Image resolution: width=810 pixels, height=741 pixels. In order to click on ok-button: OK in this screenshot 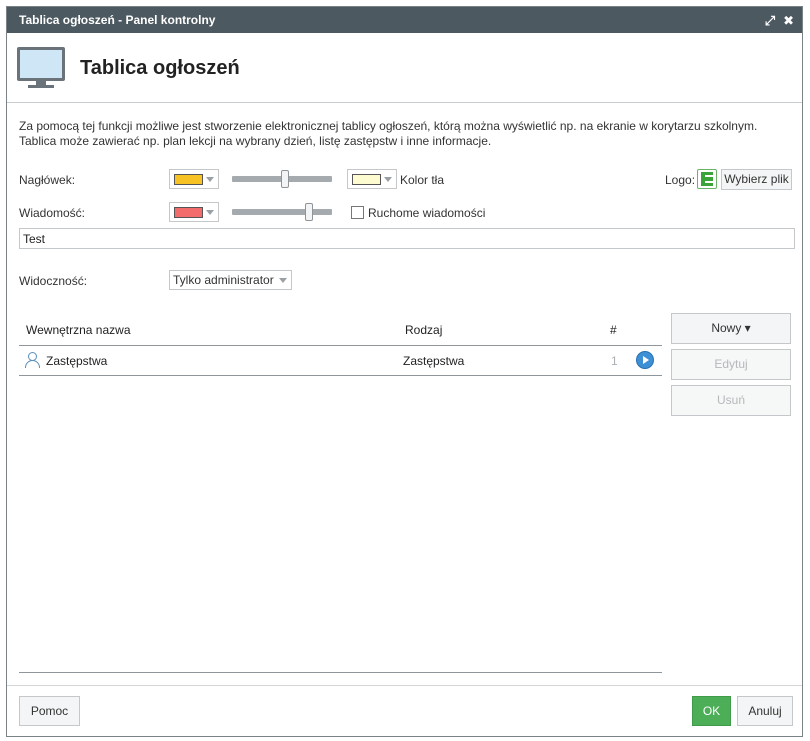, I will do `click(711, 711)`.